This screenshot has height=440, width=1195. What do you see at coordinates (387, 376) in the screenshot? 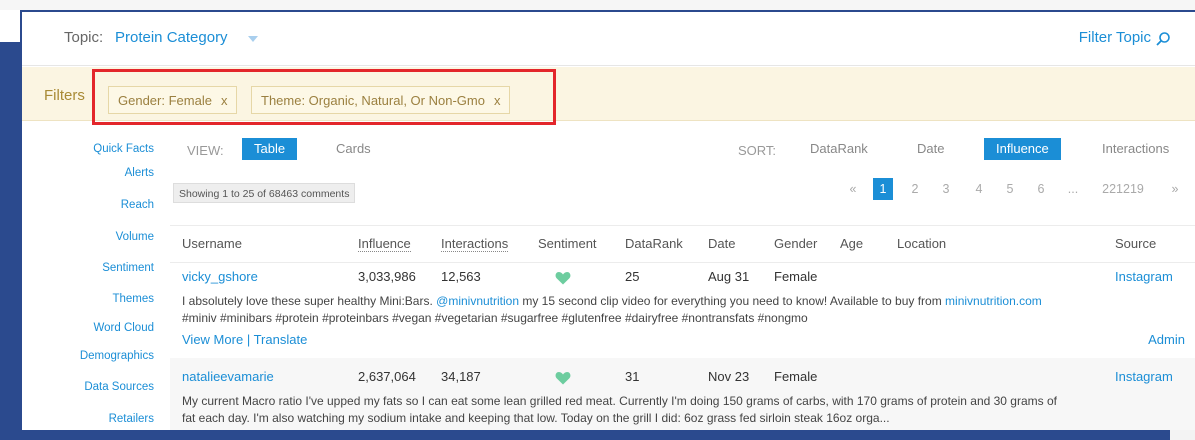
I see `row-influence: 2,637,064` at bounding box center [387, 376].